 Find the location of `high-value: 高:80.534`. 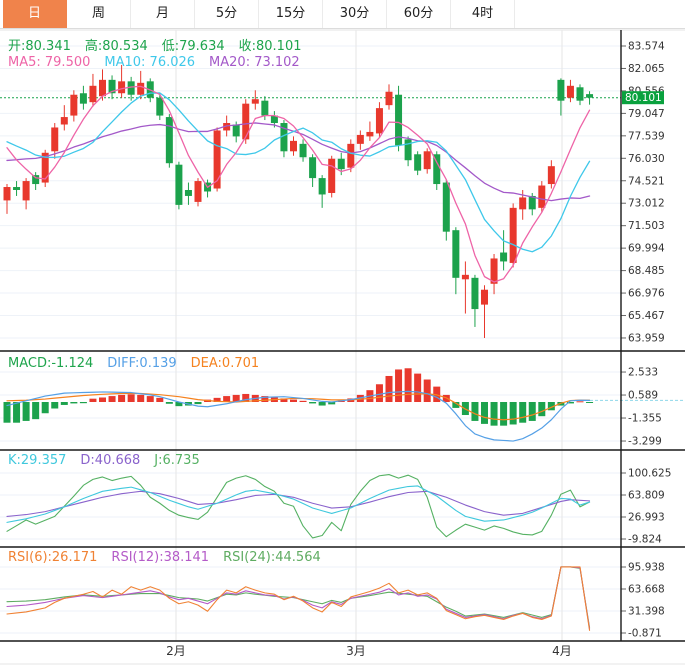

high-value: 高:80.534 is located at coordinates (116, 46).